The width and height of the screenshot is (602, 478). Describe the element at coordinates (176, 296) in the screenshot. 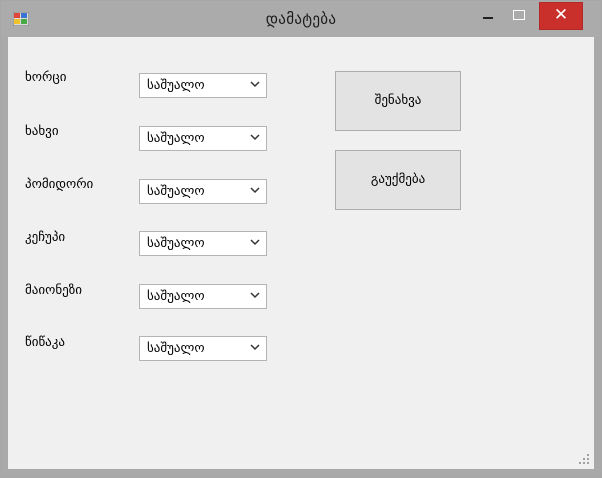

I see `combo-mayonnaise-value: საშუალო` at that location.